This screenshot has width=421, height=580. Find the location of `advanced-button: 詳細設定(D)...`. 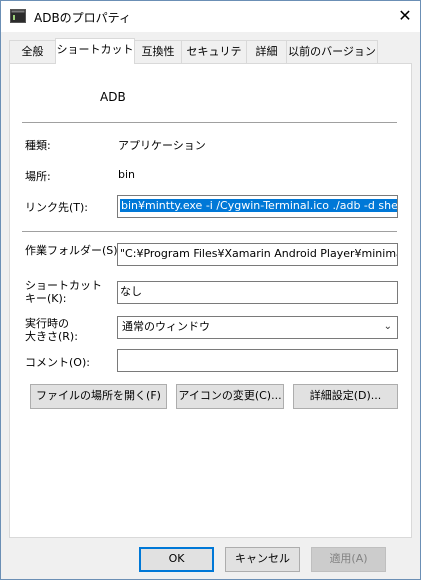

advanced-button: 詳細設定(D)... is located at coordinates (345, 396).